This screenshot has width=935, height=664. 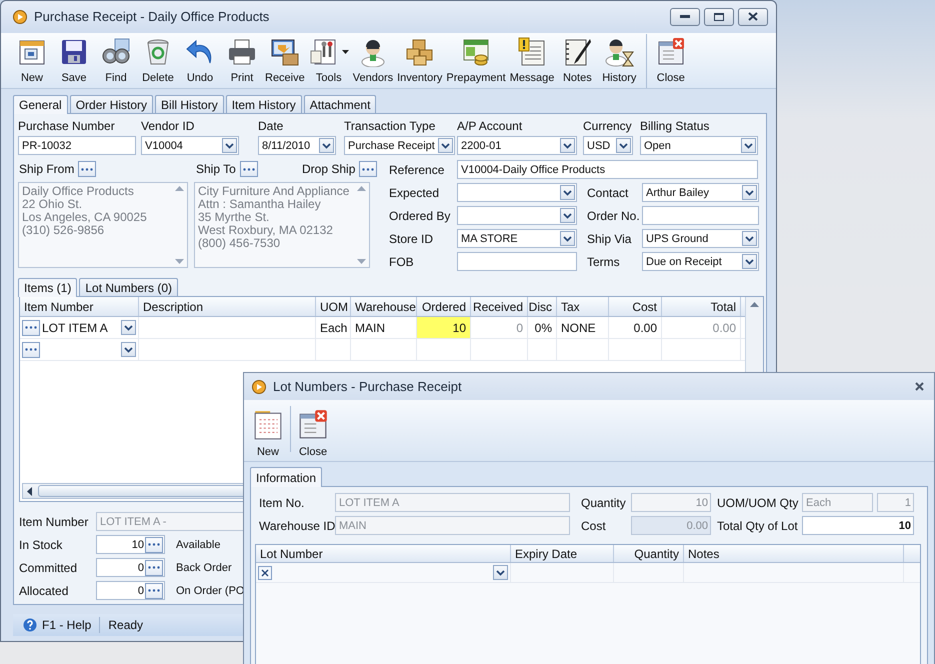 I want to click on column-header: Ordered, so click(x=444, y=306).